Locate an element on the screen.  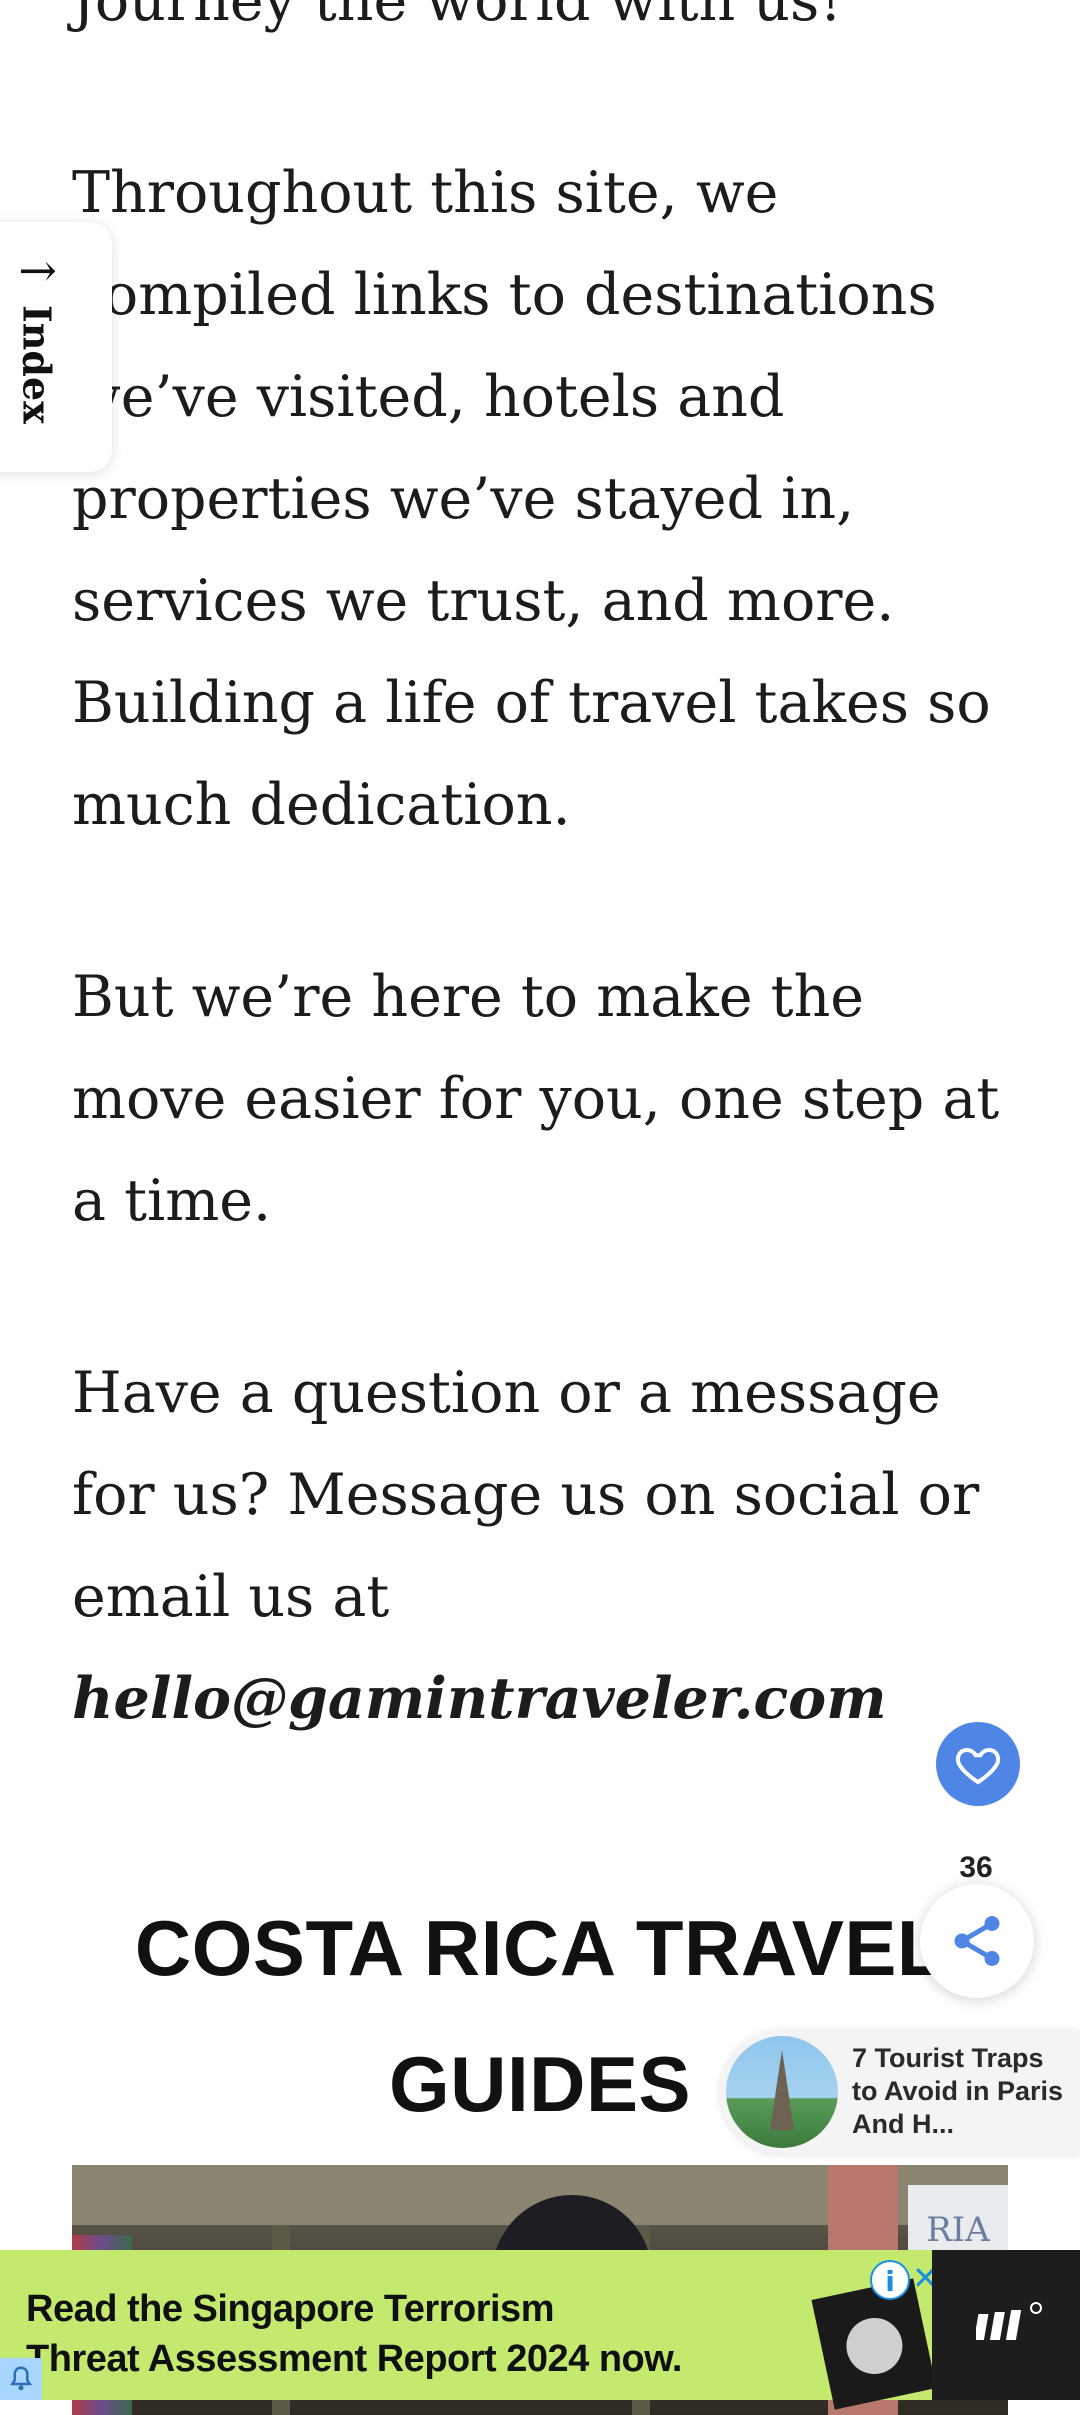
notification-button is located at coordinates (21, 2379).